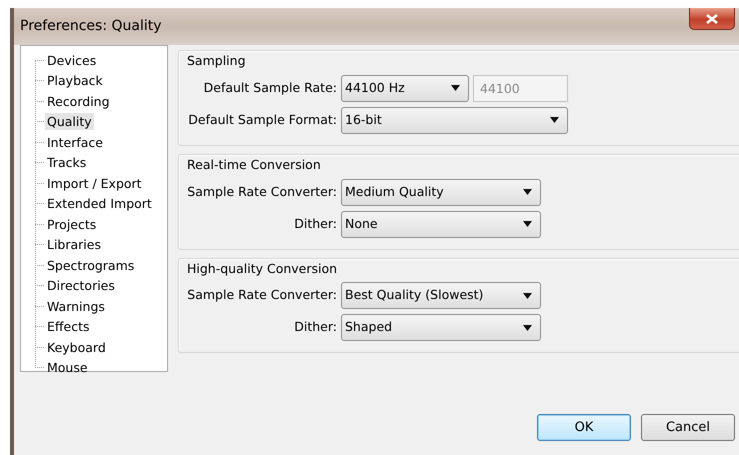 The height and width of the screenshot is (455, 739). I want to click on group-title: Sampling, so click(217, 61).